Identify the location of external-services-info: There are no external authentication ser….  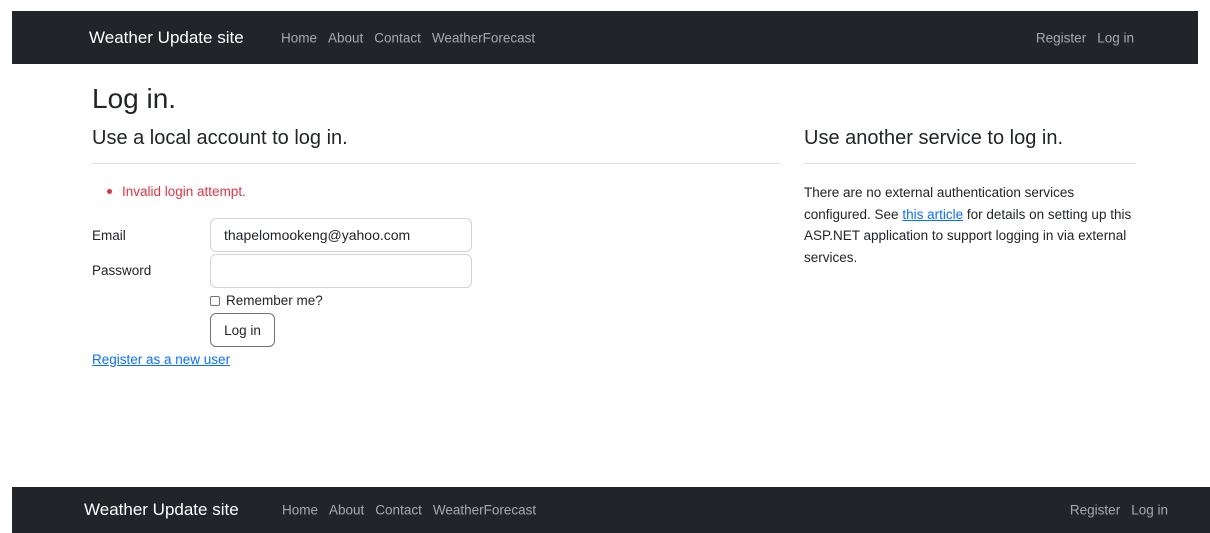
(972, 225).